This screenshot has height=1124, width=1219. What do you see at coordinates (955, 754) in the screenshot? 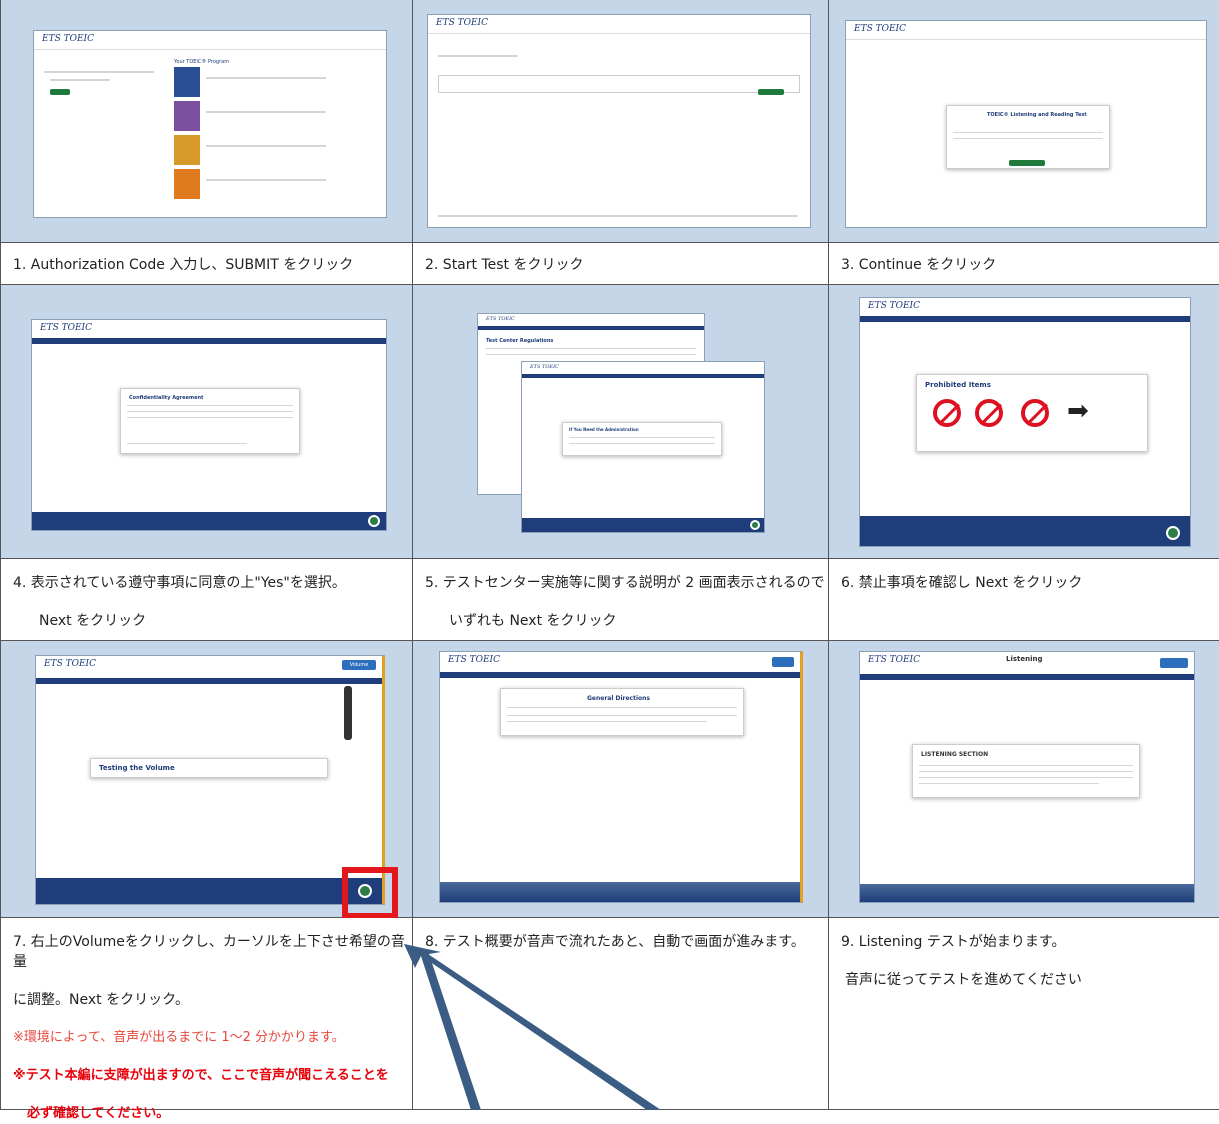
I see `dialog-title: LISTENING SECTION` at bounding box center [955, 754].